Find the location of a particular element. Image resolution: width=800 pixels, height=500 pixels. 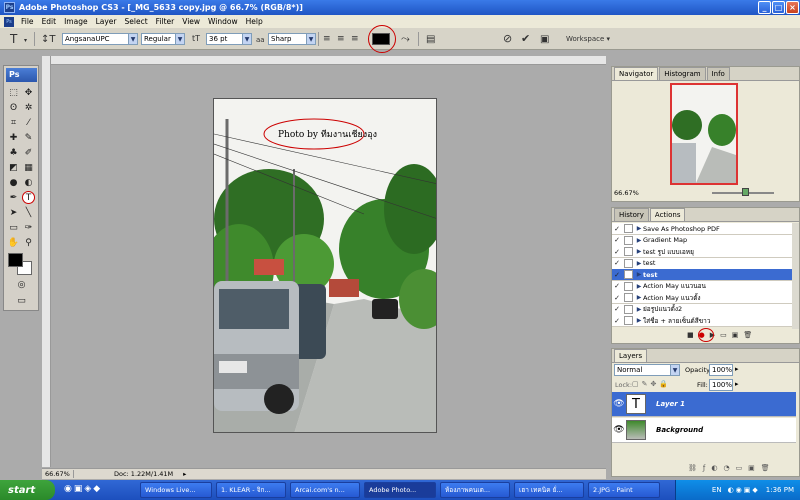

align-center-icon: ≡ is located at coordinates (341, 39).